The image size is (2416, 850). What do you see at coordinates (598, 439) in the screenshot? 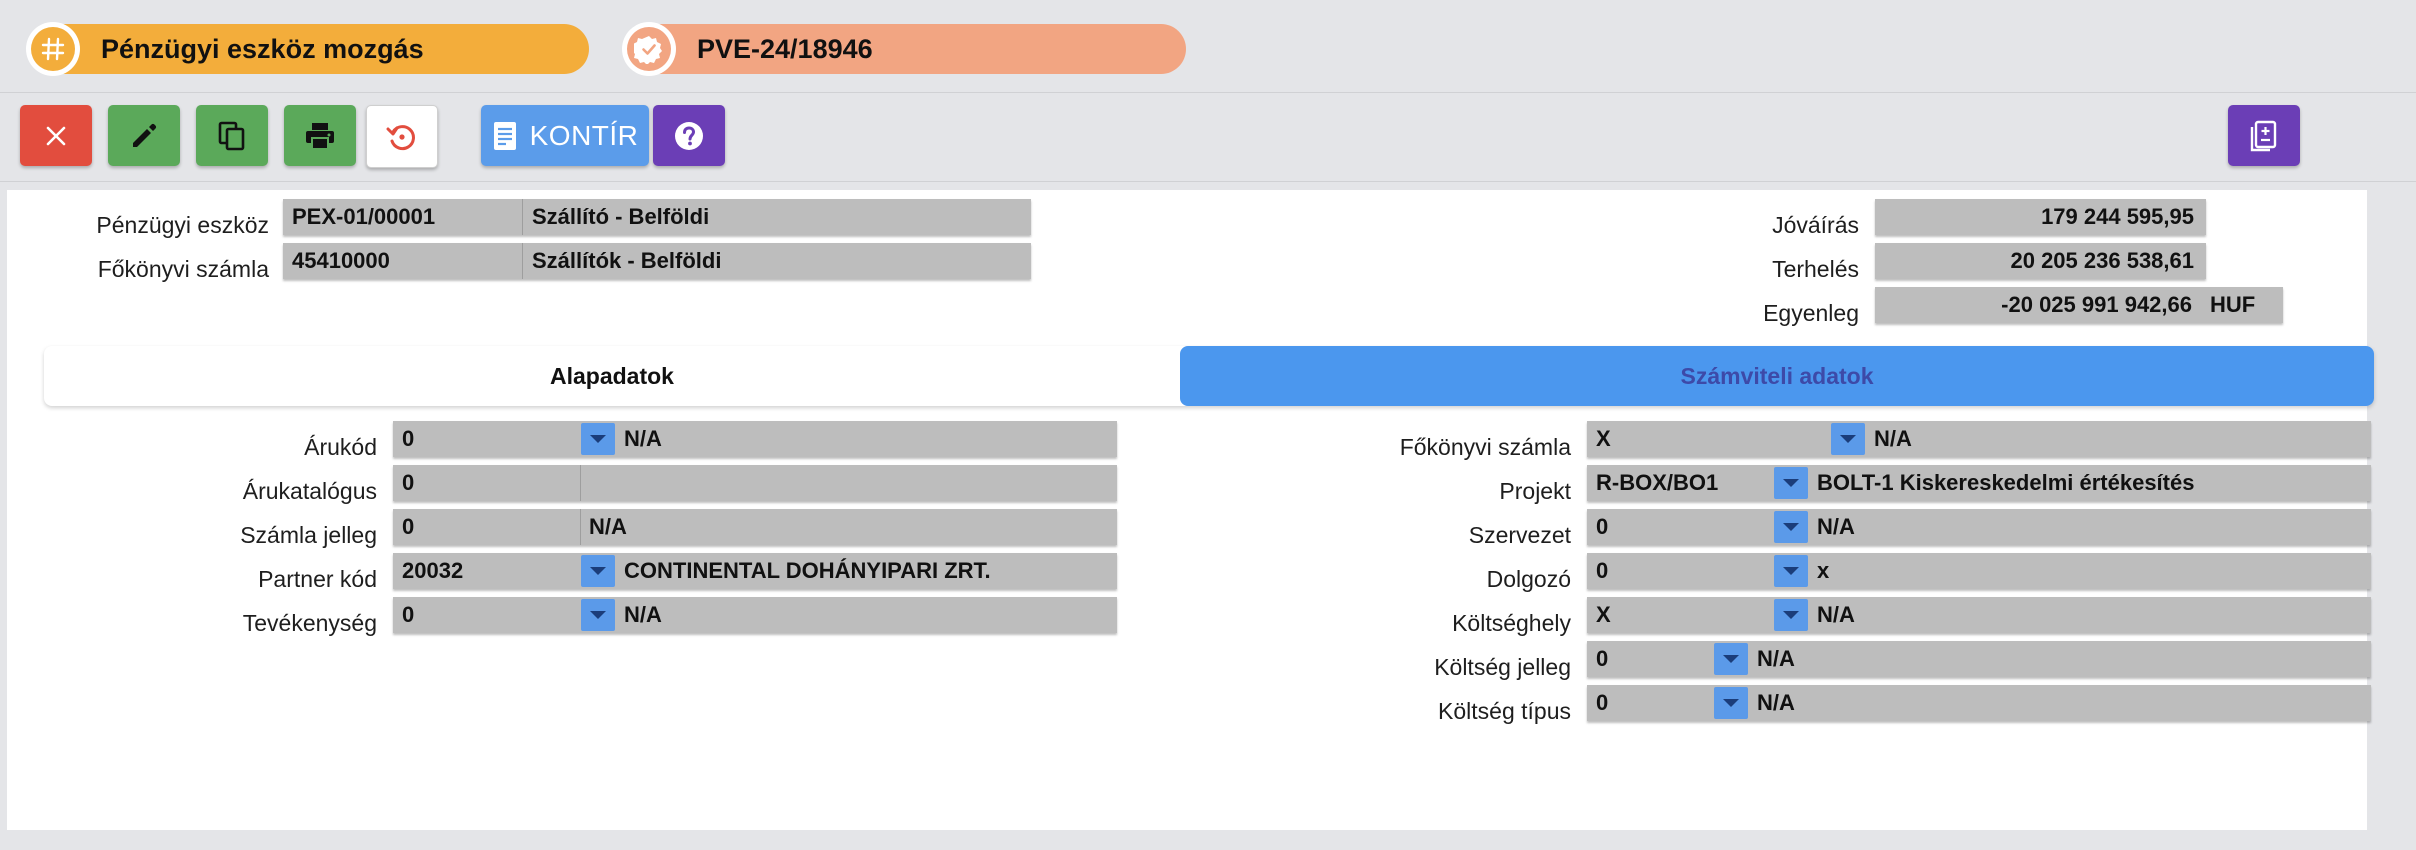
I see `item-code-dropdown` at bounding box center [598, 439].